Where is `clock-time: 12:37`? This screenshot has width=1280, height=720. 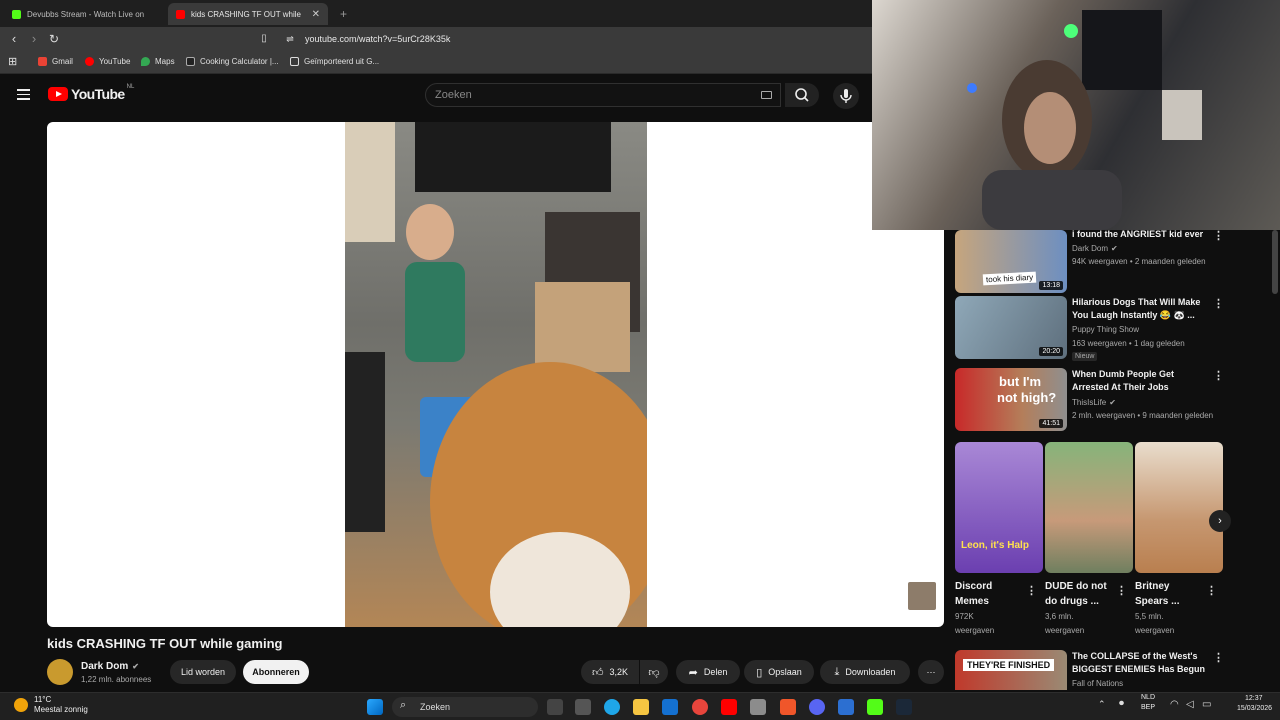
clock-time: 12:37 is located at coordinates (1254, 698).